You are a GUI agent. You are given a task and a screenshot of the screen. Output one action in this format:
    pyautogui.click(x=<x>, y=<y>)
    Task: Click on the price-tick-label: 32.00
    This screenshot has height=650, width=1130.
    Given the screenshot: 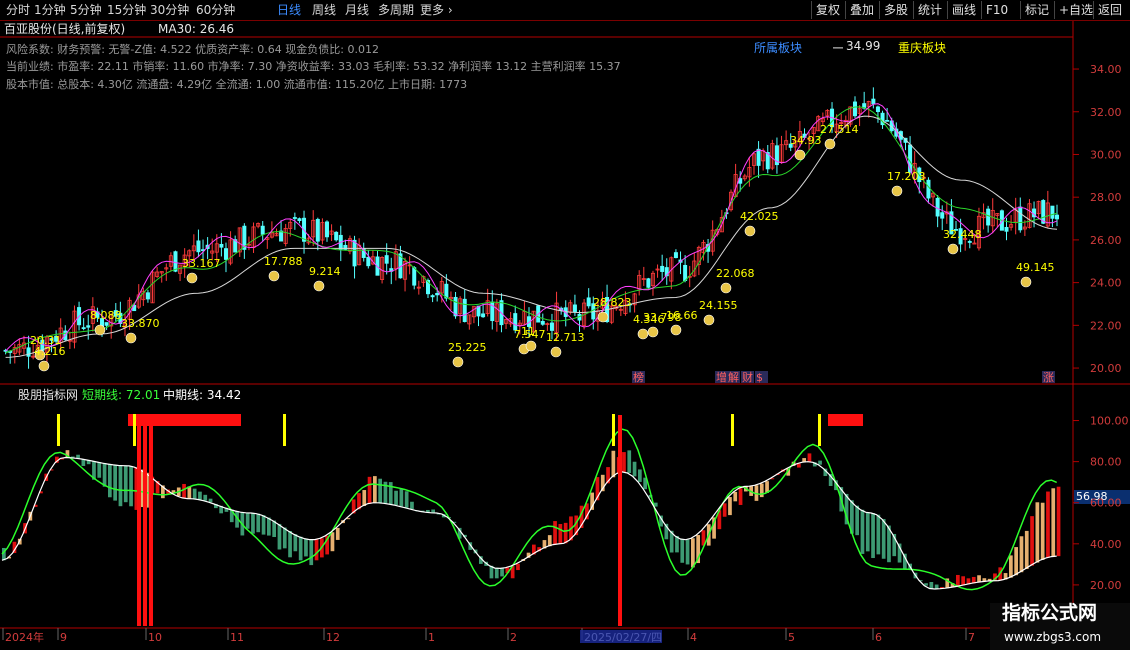 What is the action you would take?
    pyautogui.click(x=1106, y=112)
    